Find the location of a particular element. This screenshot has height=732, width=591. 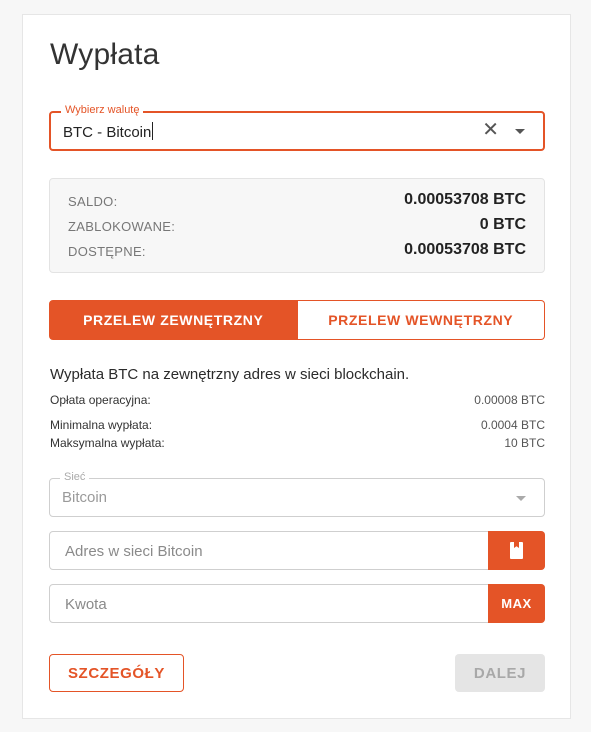

balance-value: 0 BTC is located at coordinates (502, 224).